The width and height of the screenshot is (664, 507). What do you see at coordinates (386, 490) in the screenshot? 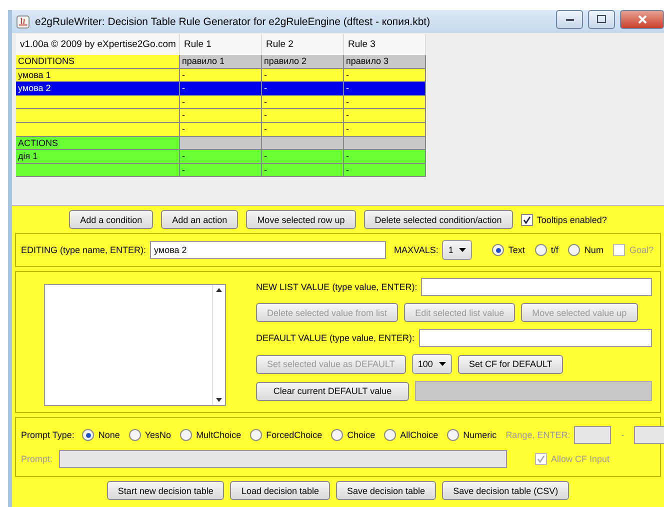
I see `footer-button: Save decision table` at bounding box center [386, 490].